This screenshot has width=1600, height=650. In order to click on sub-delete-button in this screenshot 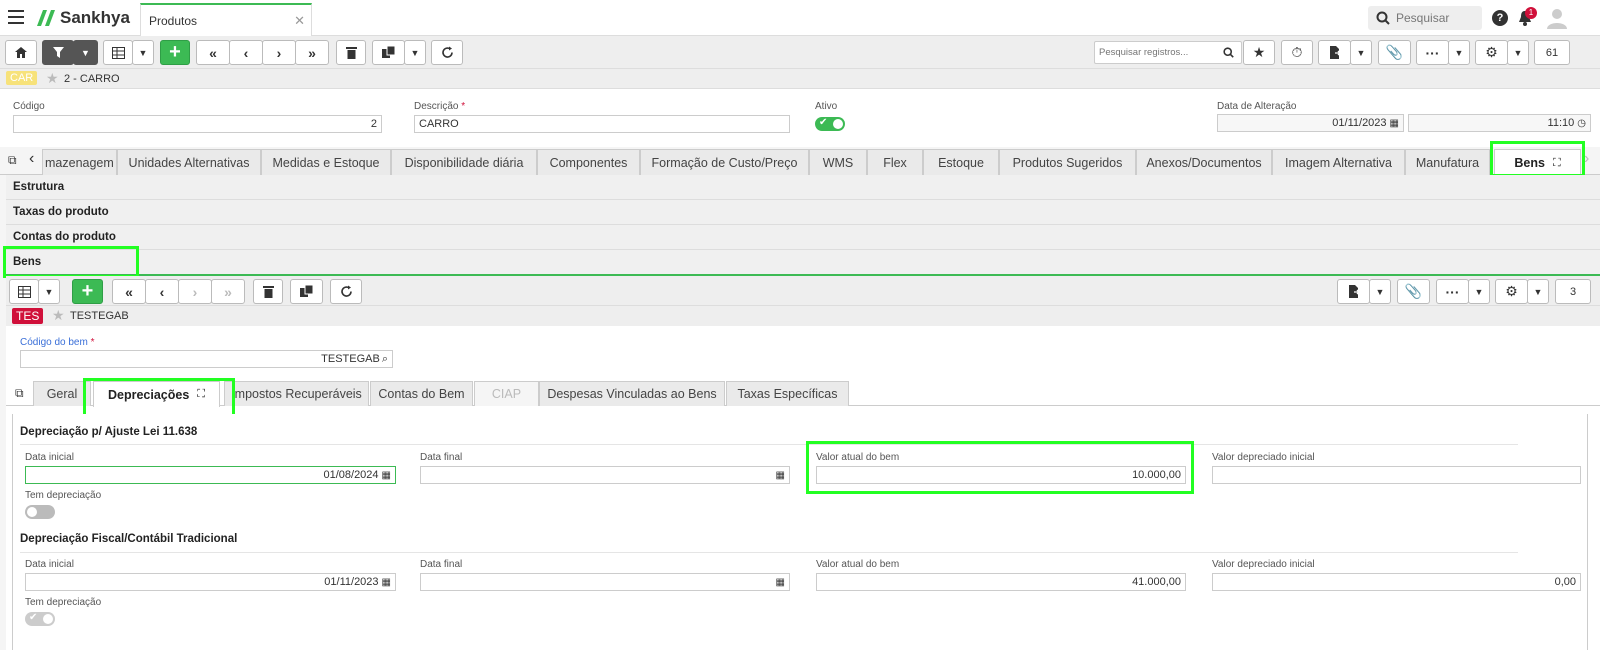, I will do `click(268, 291)`.